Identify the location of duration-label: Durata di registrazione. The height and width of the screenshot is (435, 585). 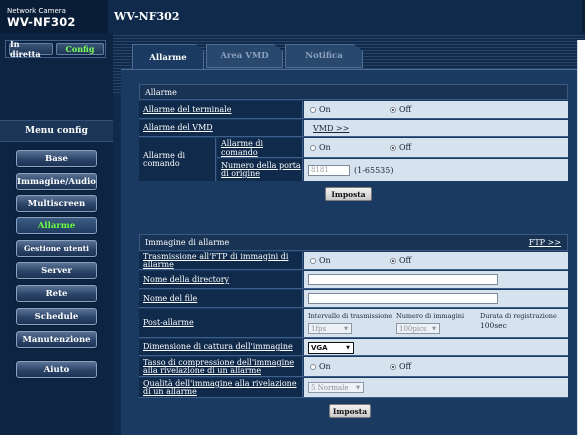
(518, 316).